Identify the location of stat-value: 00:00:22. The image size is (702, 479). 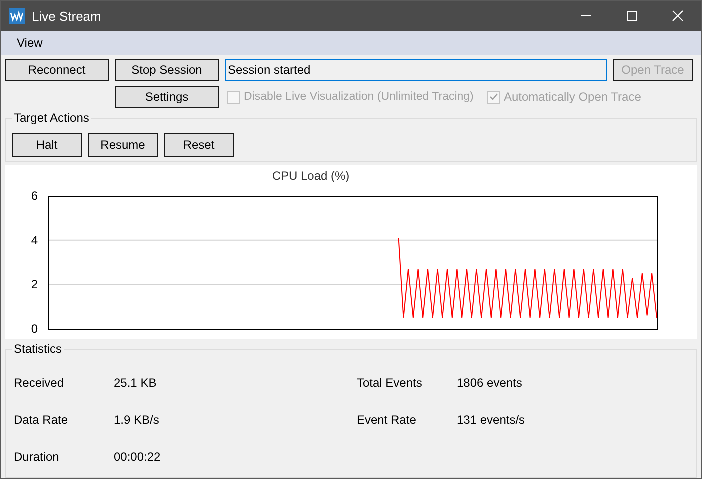
(138, 457).